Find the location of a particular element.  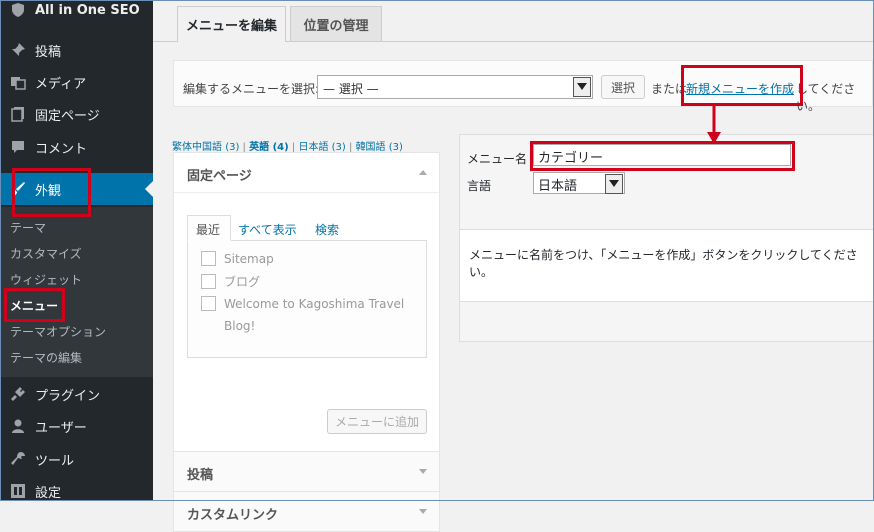

add-to-menu-button: メニューに追加 is located at coordinates (377, 421).